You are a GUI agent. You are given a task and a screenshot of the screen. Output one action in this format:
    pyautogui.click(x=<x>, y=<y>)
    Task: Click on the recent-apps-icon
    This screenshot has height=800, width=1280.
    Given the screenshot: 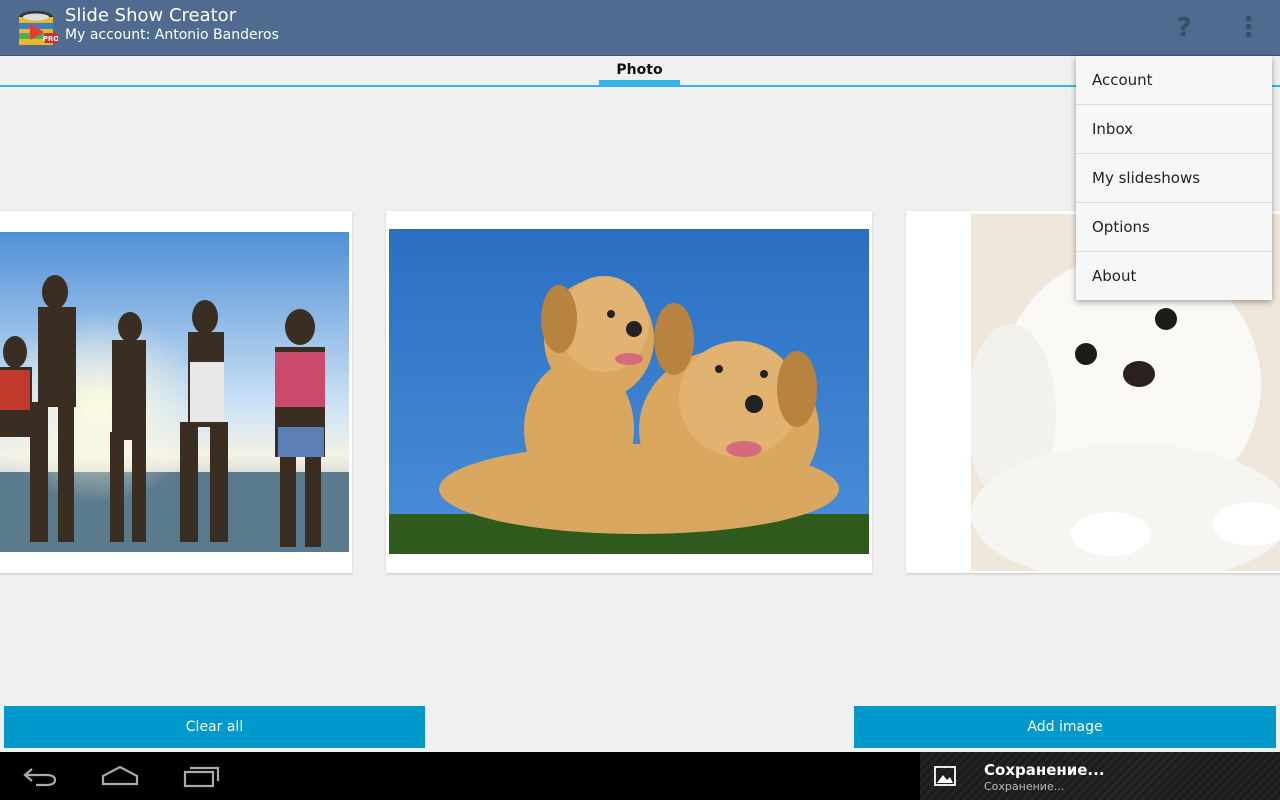 What is the action you would take?
    pyautogui.click(x=202, y=776)
    